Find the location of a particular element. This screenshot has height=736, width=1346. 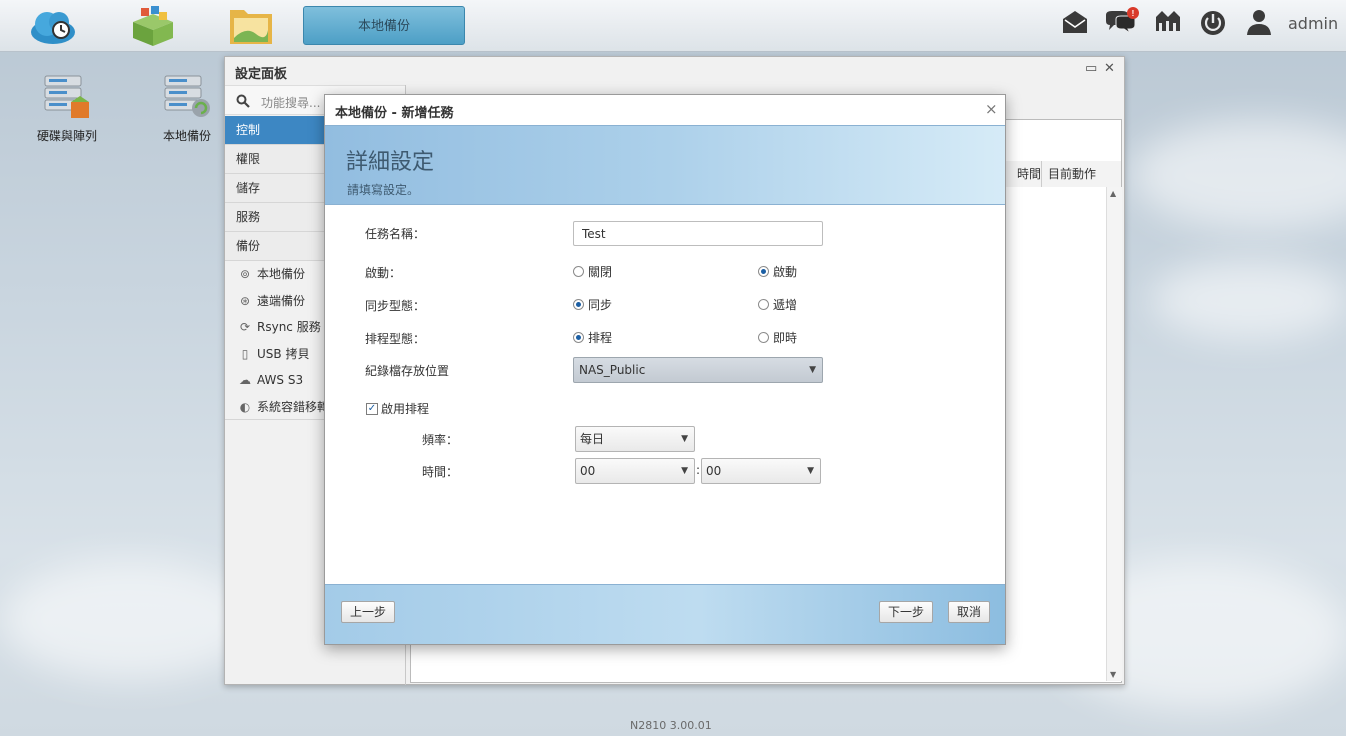

task-name-input is located at coordinates (698, 233).